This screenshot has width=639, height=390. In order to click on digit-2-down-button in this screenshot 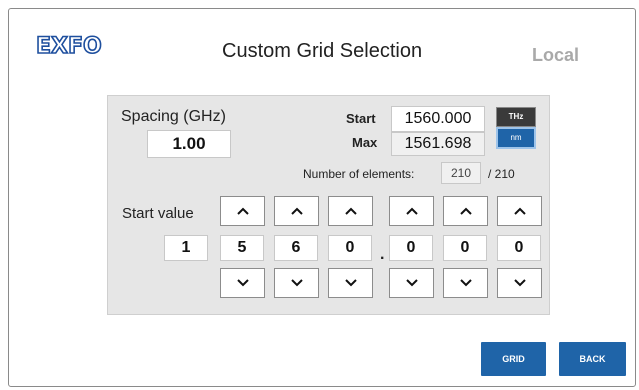, I will do `click(296, 283)`.